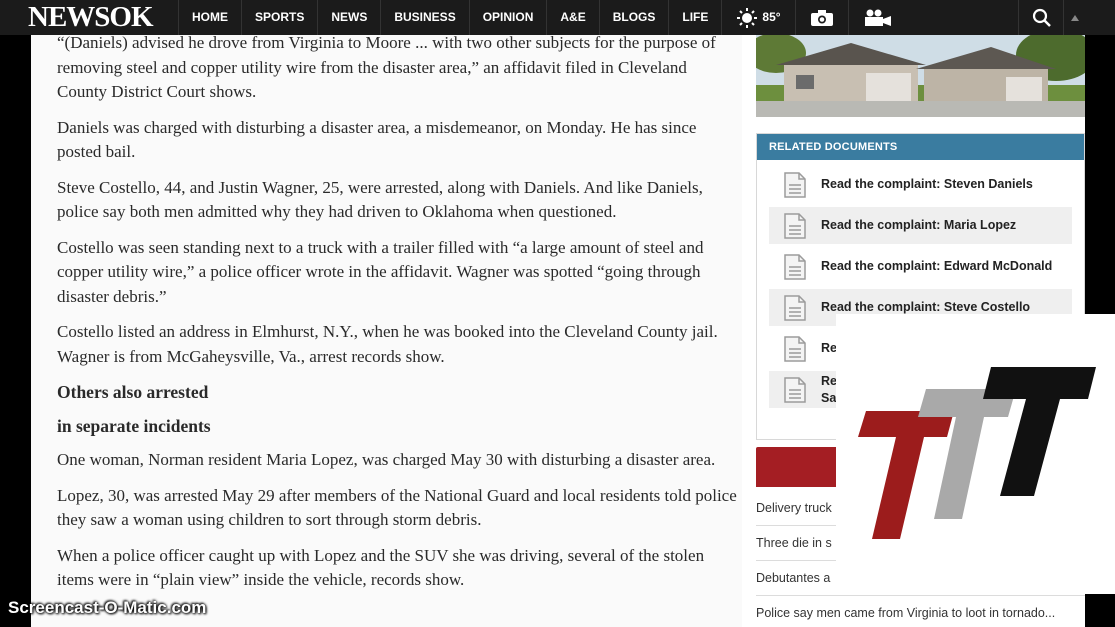  I want to click on nav-blogs: BLOGS, so click(633, 17).